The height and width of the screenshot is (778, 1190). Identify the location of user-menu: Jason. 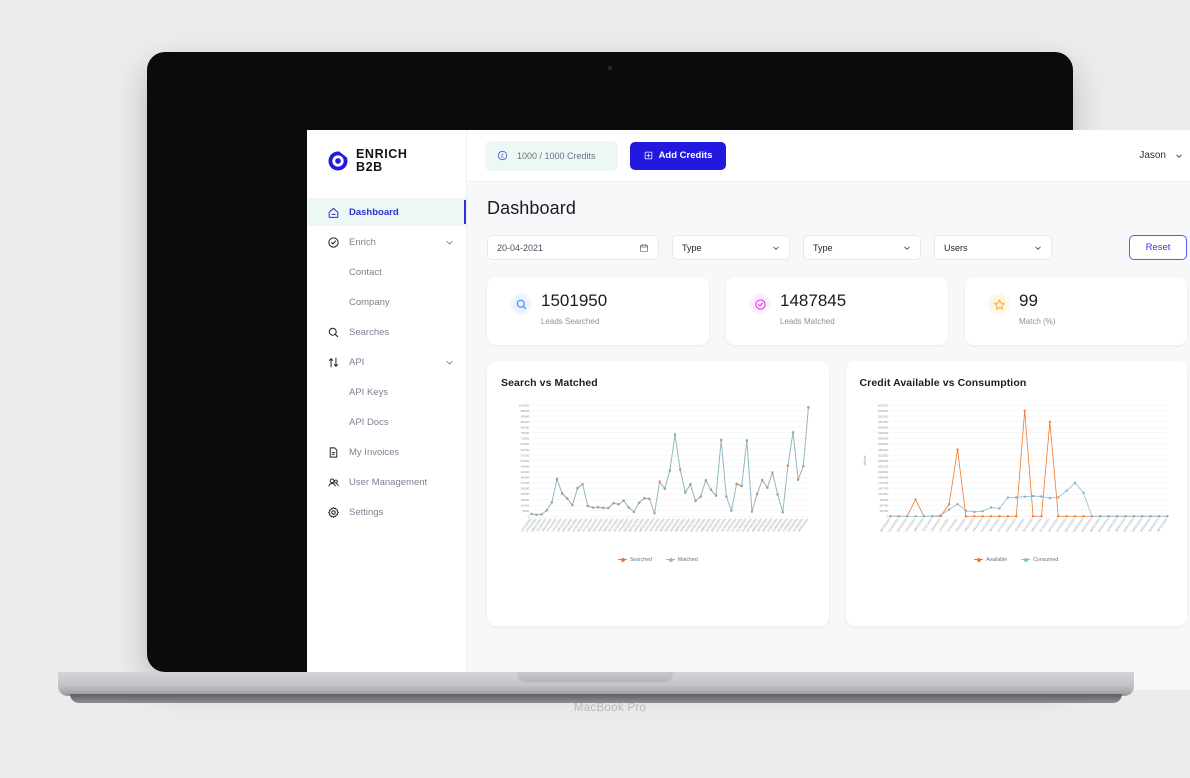
(1164, 155).